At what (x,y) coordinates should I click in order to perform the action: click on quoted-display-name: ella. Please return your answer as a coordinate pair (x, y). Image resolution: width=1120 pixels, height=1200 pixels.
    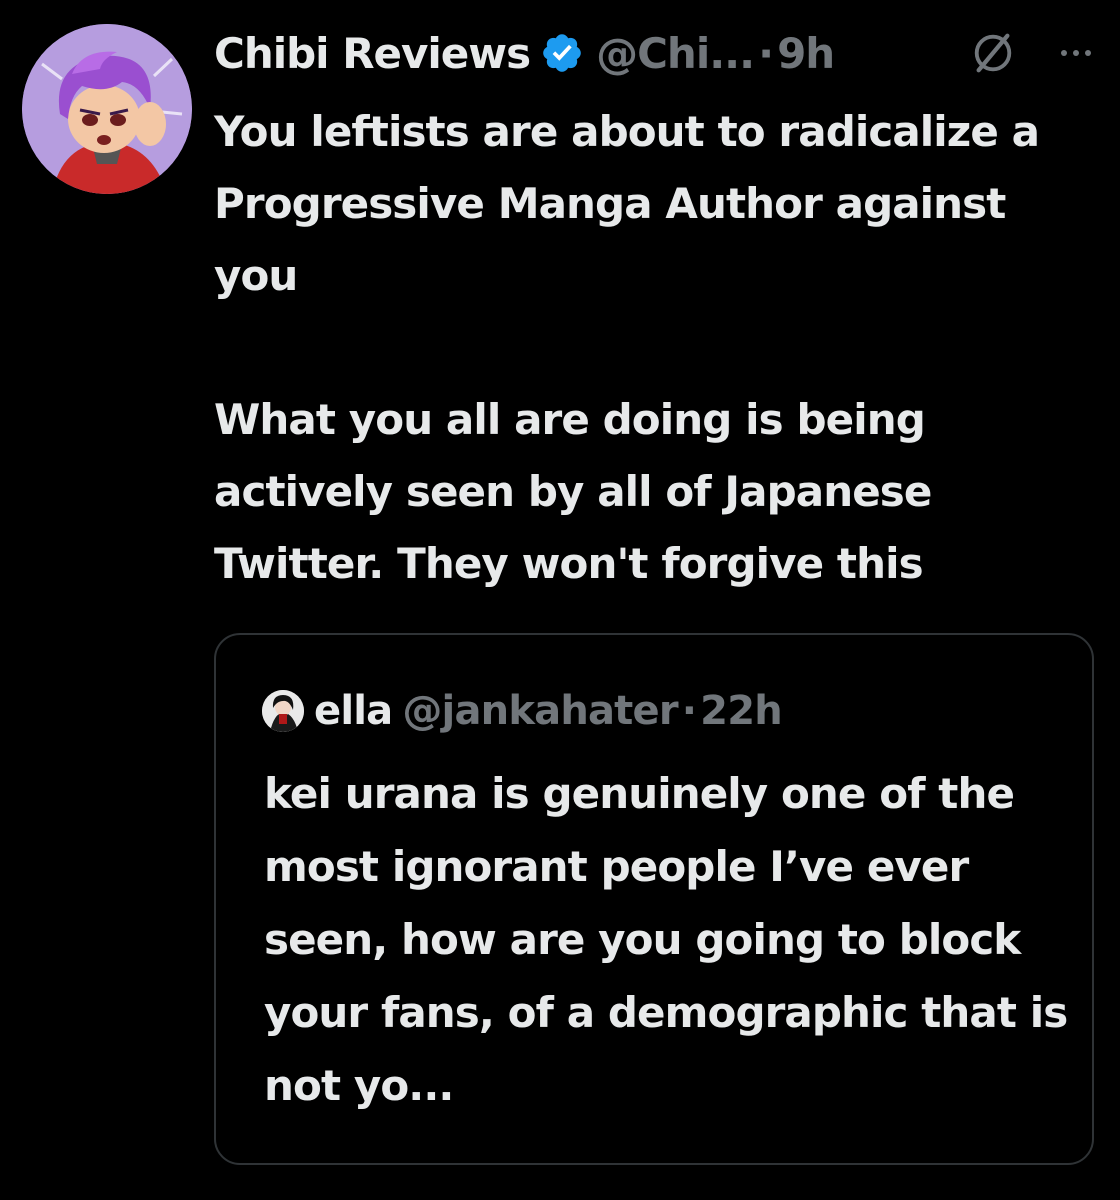
    Looking at the image, I should click on (353, 711).